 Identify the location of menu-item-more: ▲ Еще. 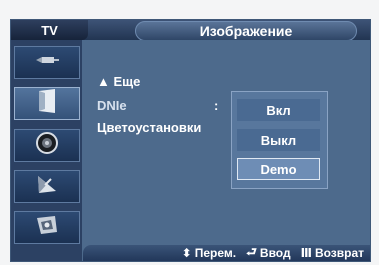
(118, 81).